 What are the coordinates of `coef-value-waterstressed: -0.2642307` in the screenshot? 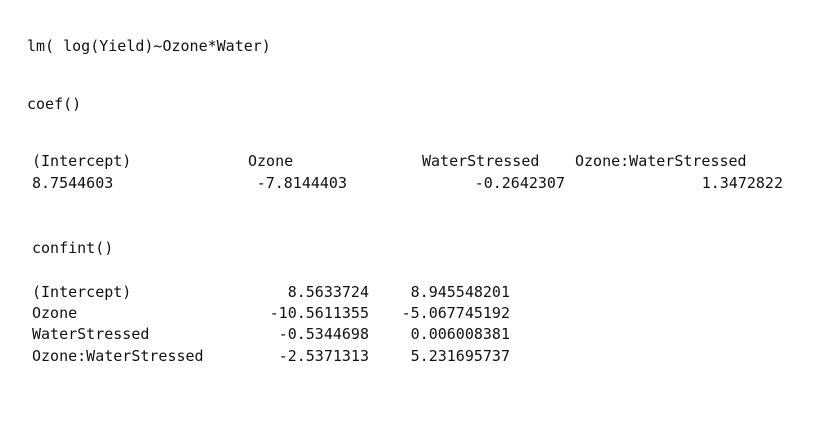 It's located at (519, 183).